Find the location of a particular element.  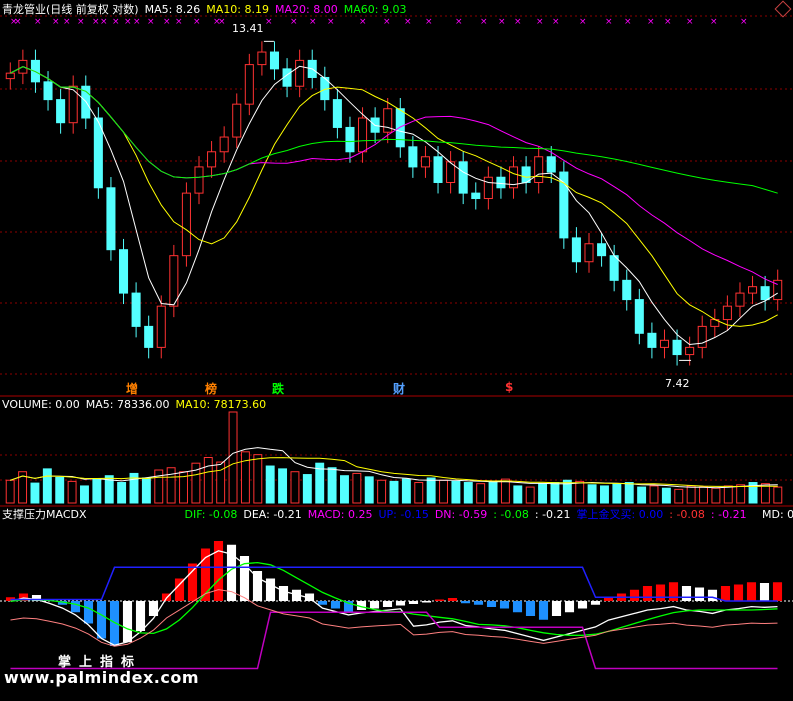

low-label: 7.42 is located at coordinates (677, 383).